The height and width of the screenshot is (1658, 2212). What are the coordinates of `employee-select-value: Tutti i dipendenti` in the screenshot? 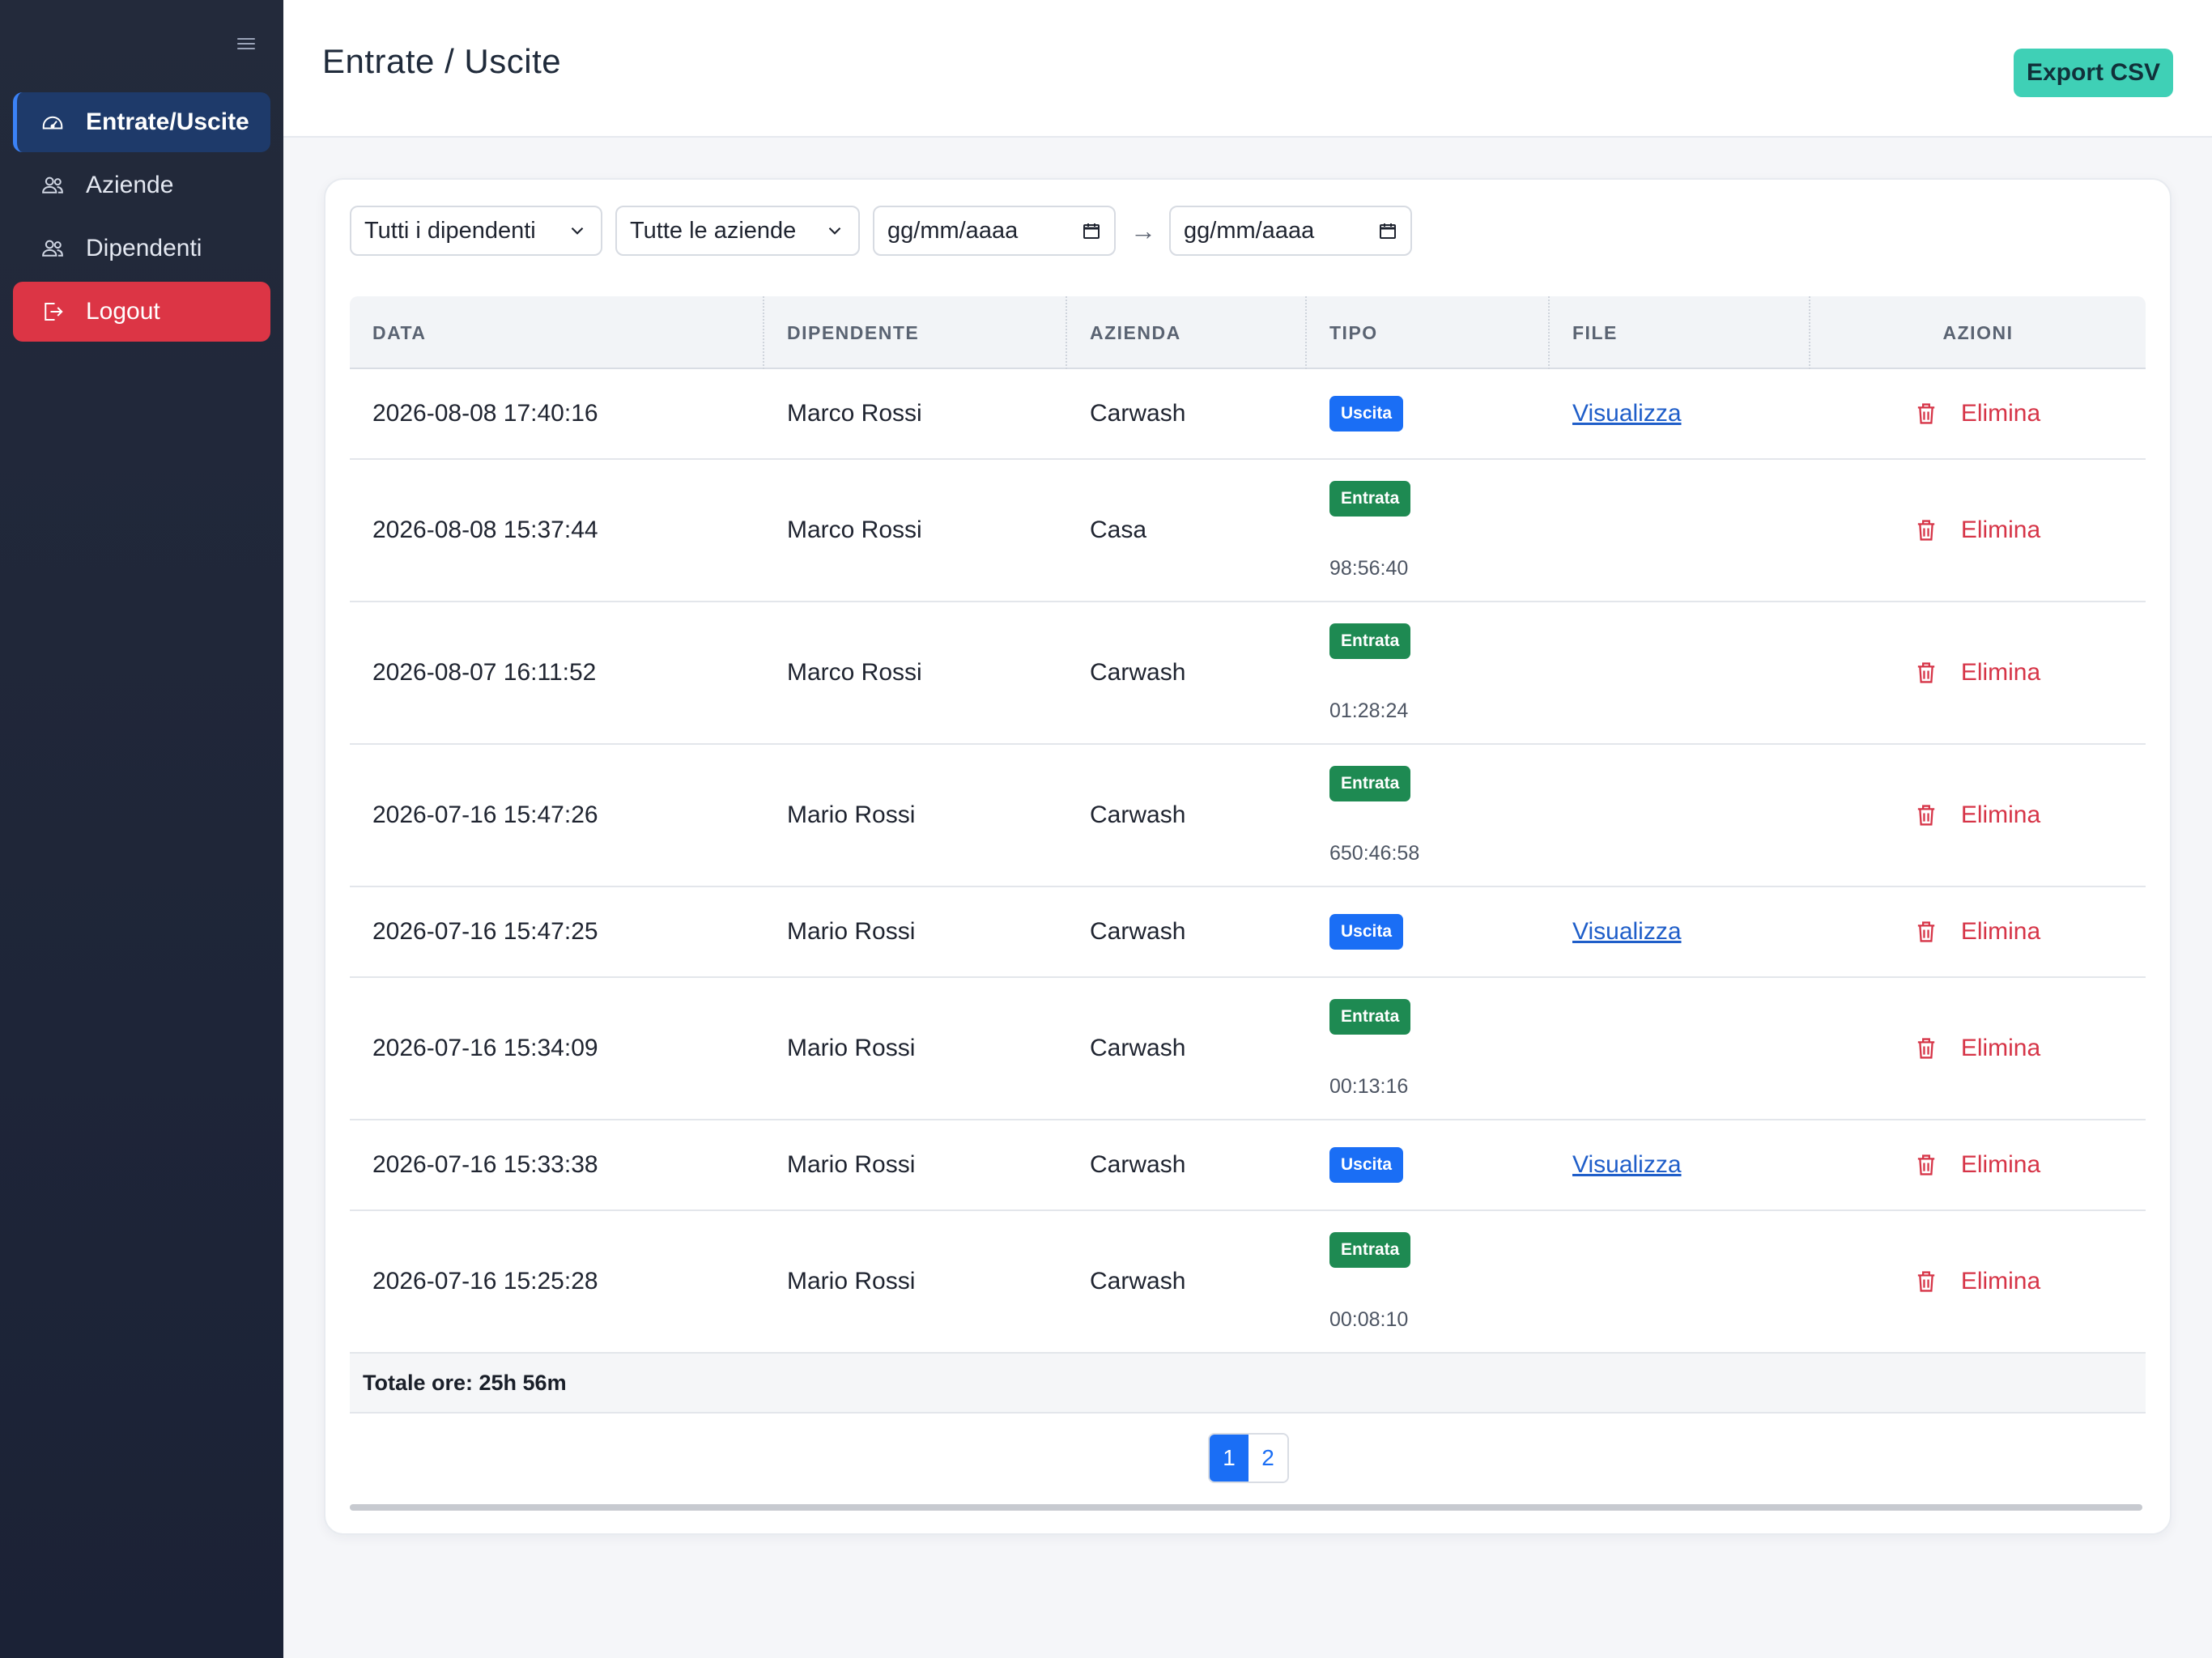 It's located at (450, 230).